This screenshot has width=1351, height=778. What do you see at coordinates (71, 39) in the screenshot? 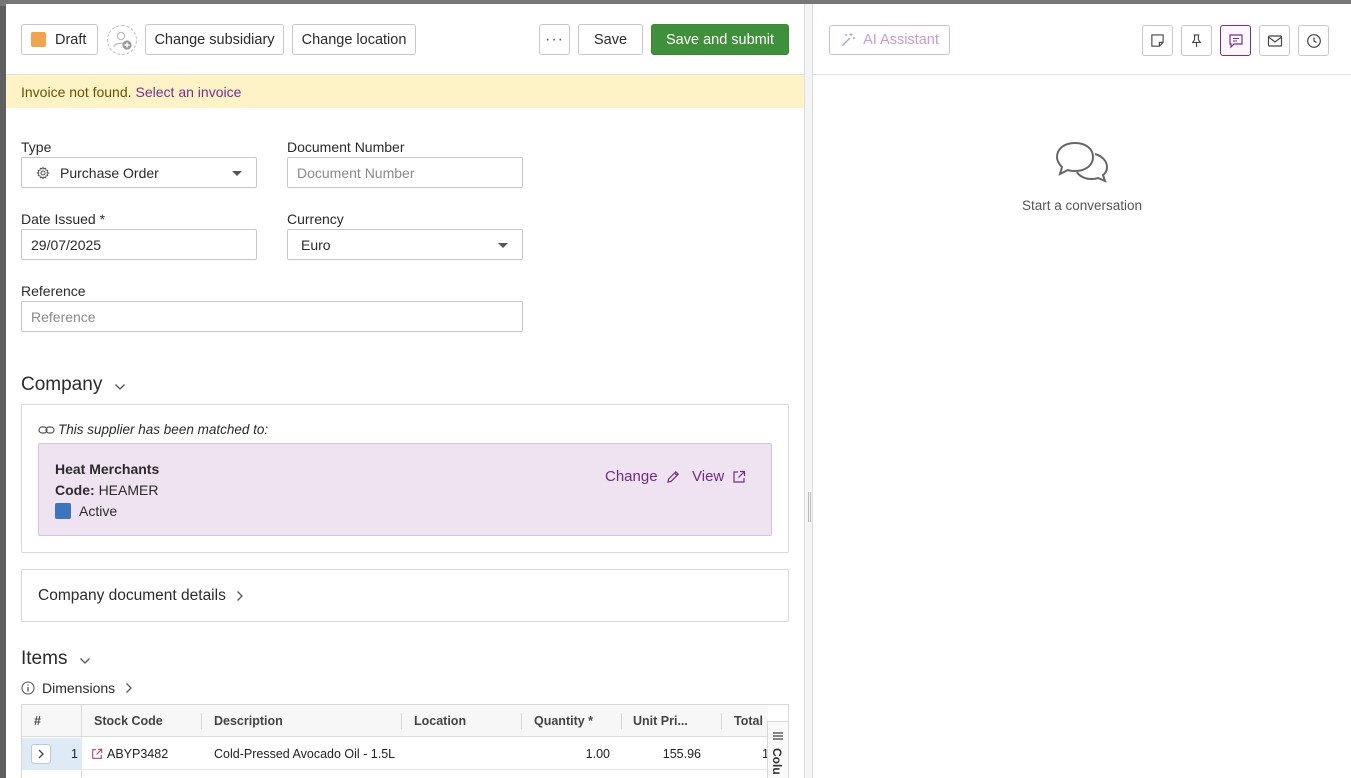
I see `status-label: Draft` at bounding box center [71, 39].